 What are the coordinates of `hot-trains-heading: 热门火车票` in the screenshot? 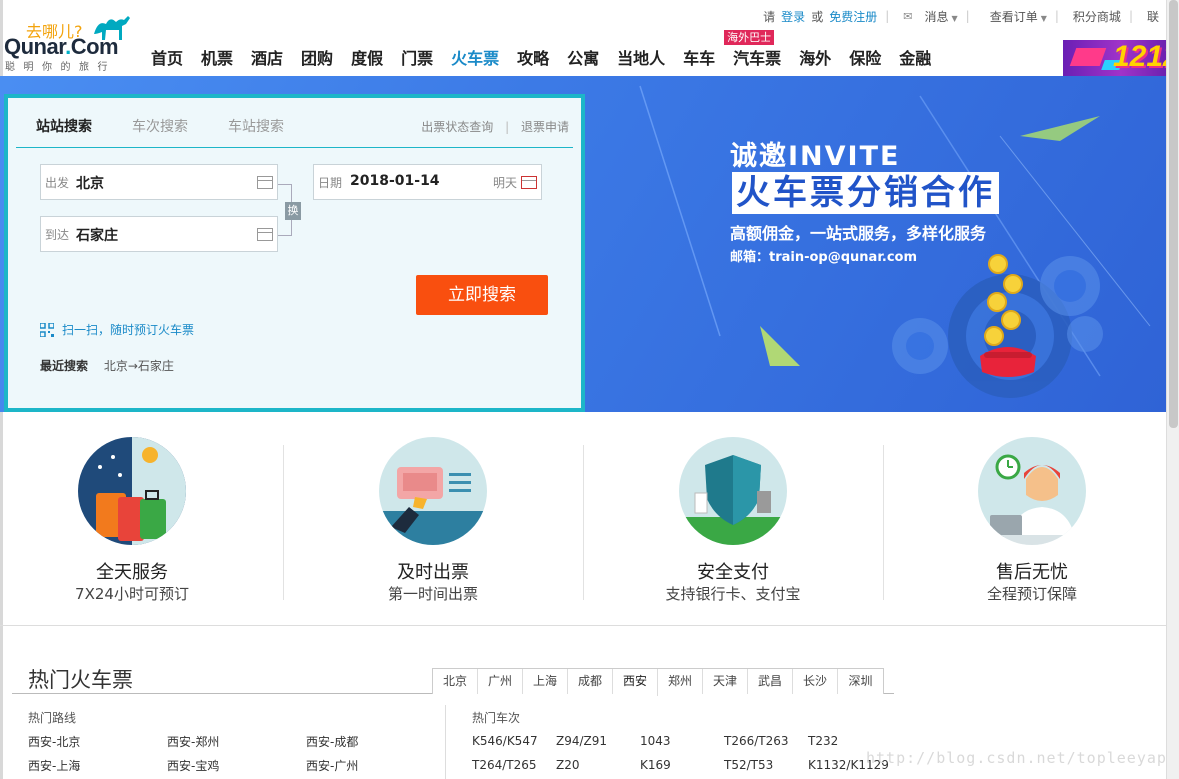 It's located at (80, 680).